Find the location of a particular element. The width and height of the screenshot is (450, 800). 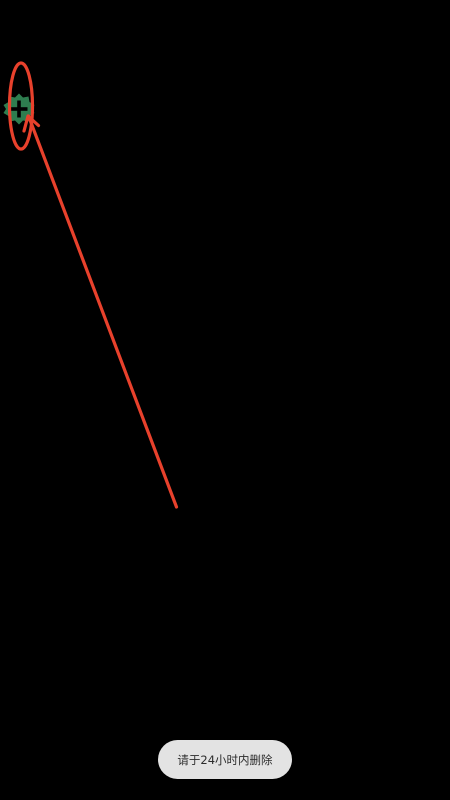

add-badge-button is located at coordinates (19, 109).